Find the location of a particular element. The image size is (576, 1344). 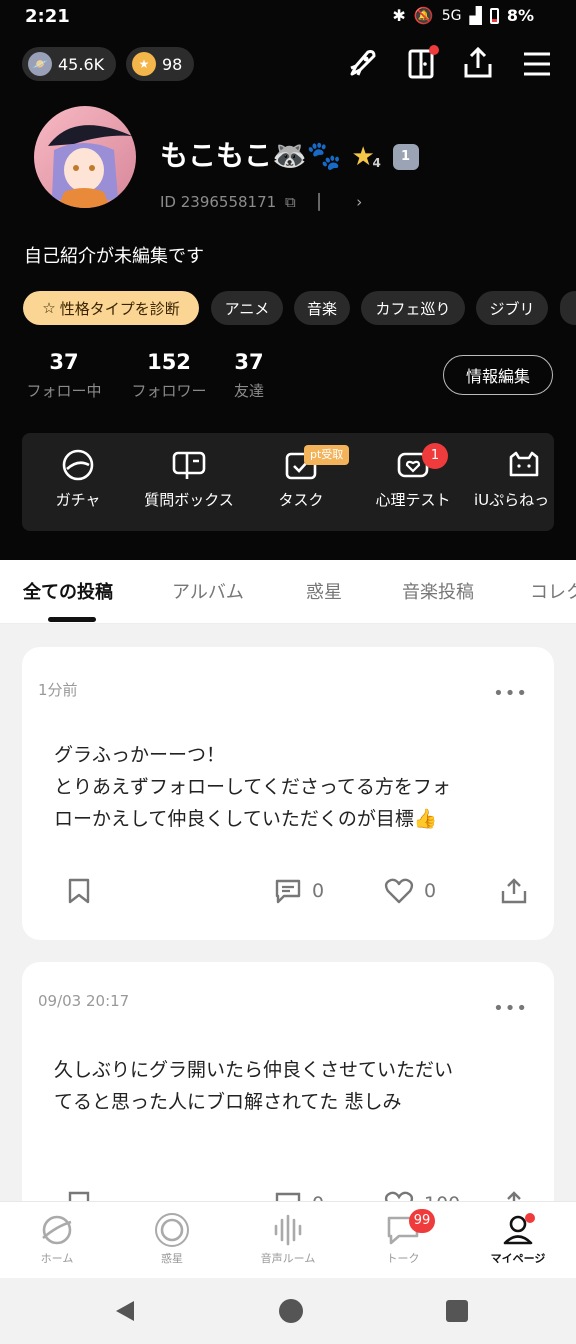

stat-friends: 37 友達 is located at coordinates (249, 375).